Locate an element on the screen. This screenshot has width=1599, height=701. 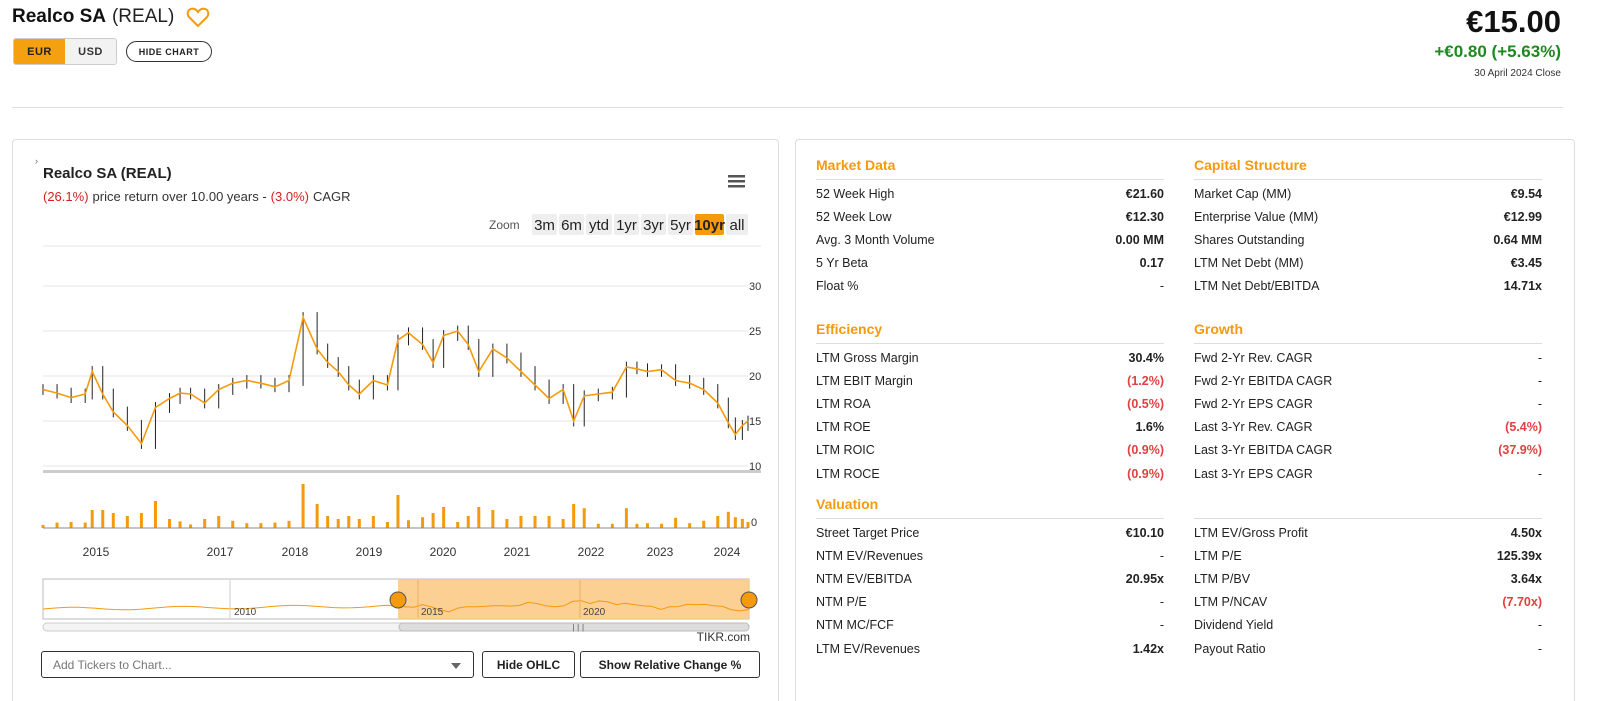
stat-label: LTM P/E is located at coordinates (1218, 555).